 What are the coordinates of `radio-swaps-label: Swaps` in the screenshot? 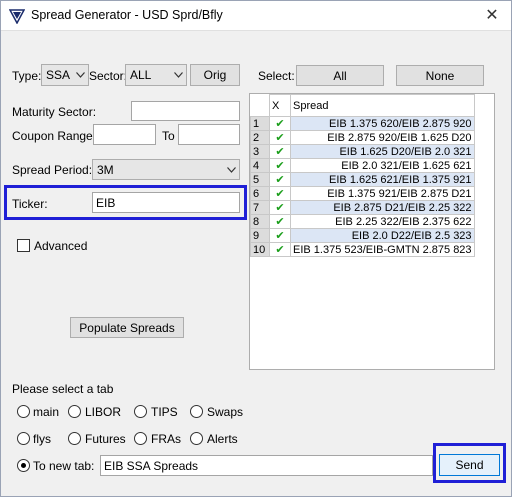 It's located at (225, 412).